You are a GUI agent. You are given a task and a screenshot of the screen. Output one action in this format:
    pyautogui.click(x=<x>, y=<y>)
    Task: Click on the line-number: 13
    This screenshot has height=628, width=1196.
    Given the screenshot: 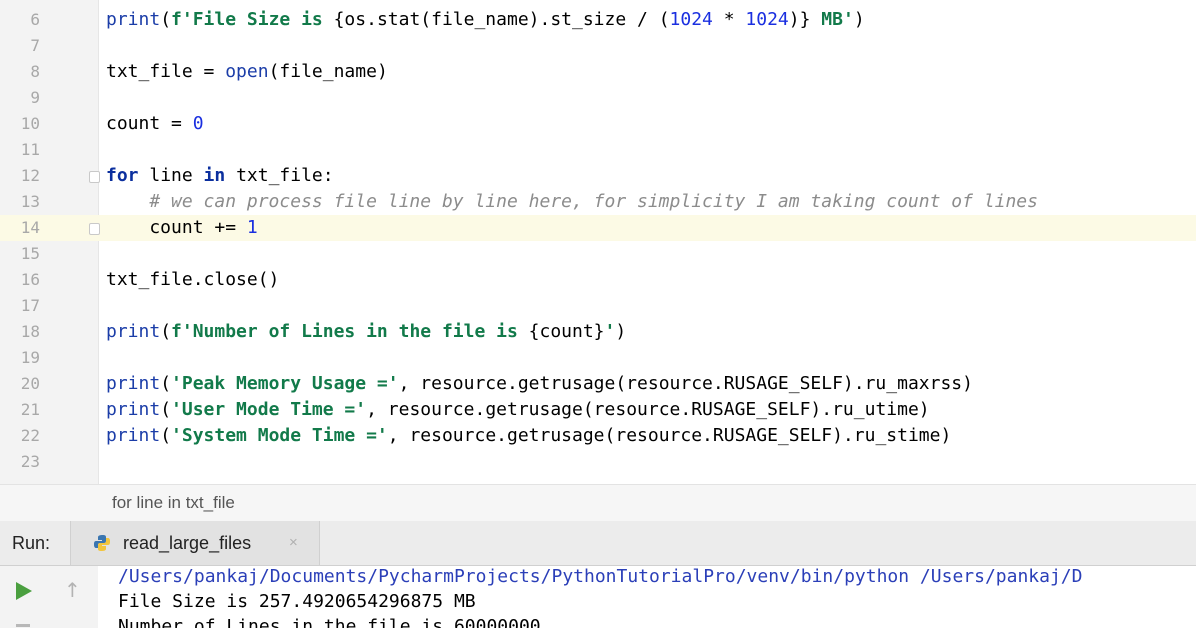 What is the action you would take?
    pyautogui.click(x=30, y=201)
    